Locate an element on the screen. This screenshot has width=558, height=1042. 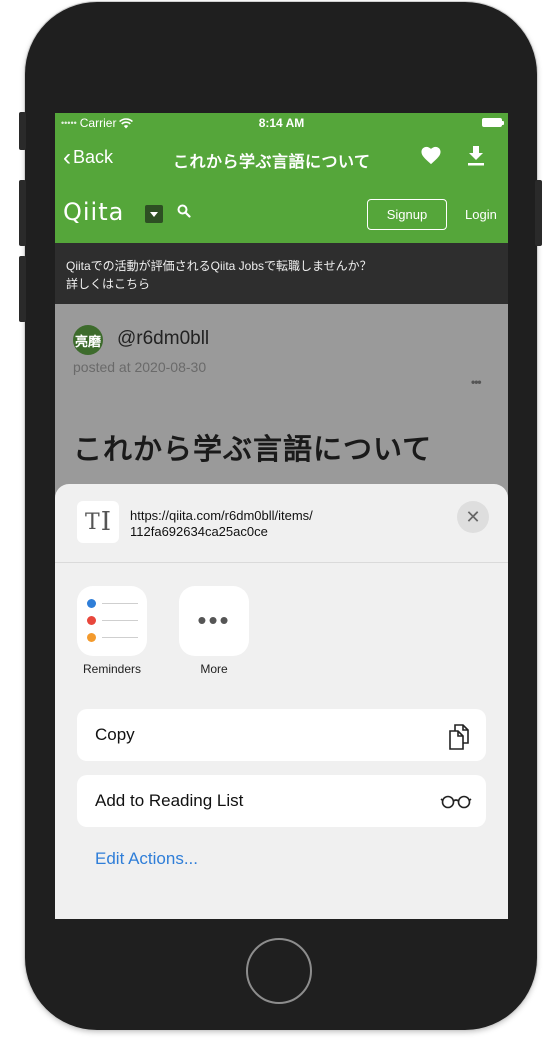
search-icon is located at coordinates (184, 211).